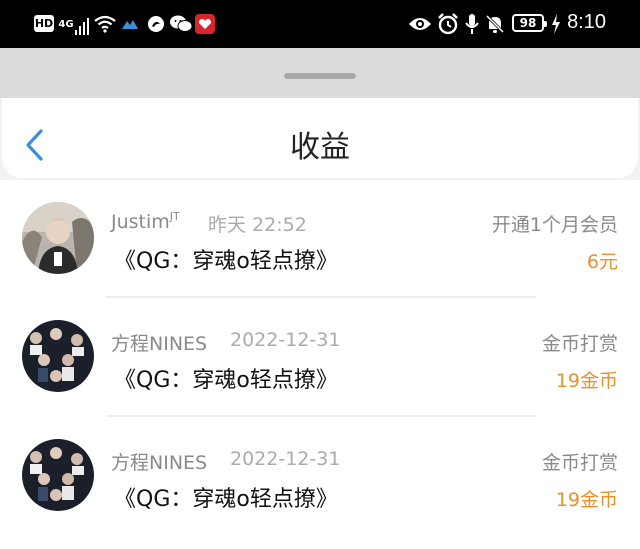 The image size is (640, 549). Describe the element at coordinates (205, 24) in the screenshot. I see `app-icon-red` at that location.